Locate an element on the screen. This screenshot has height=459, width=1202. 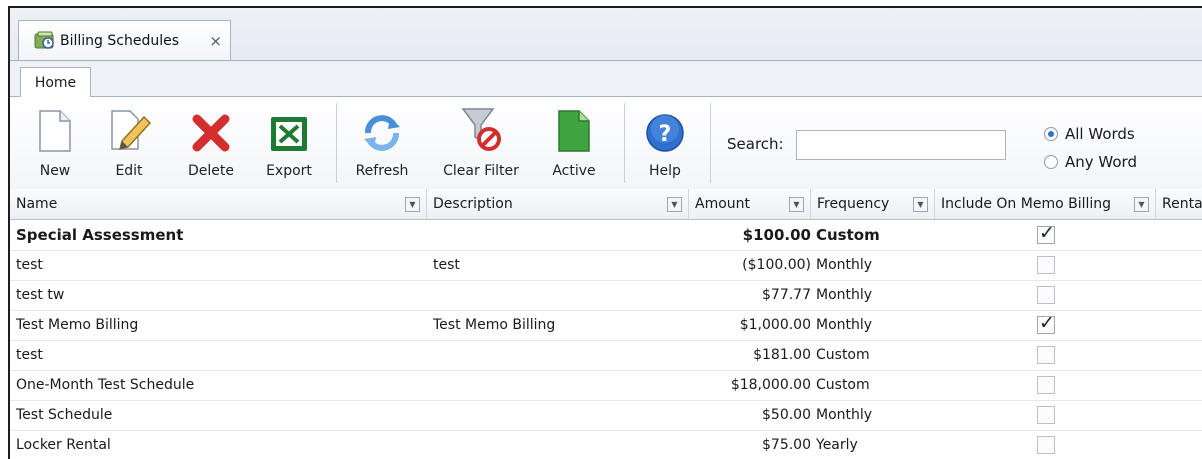
billing-schedule-icon is located at coordinates (45, 41).